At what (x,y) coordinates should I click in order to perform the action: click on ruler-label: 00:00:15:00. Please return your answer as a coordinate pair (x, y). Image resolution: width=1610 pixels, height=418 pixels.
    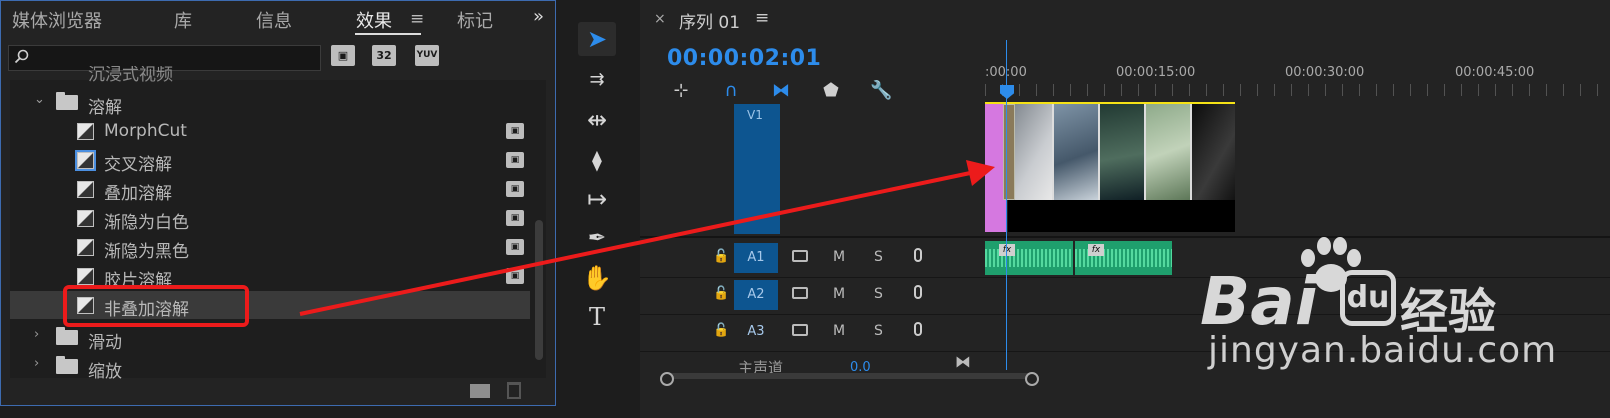
    Looking at the image, I should click on (1156, 72).